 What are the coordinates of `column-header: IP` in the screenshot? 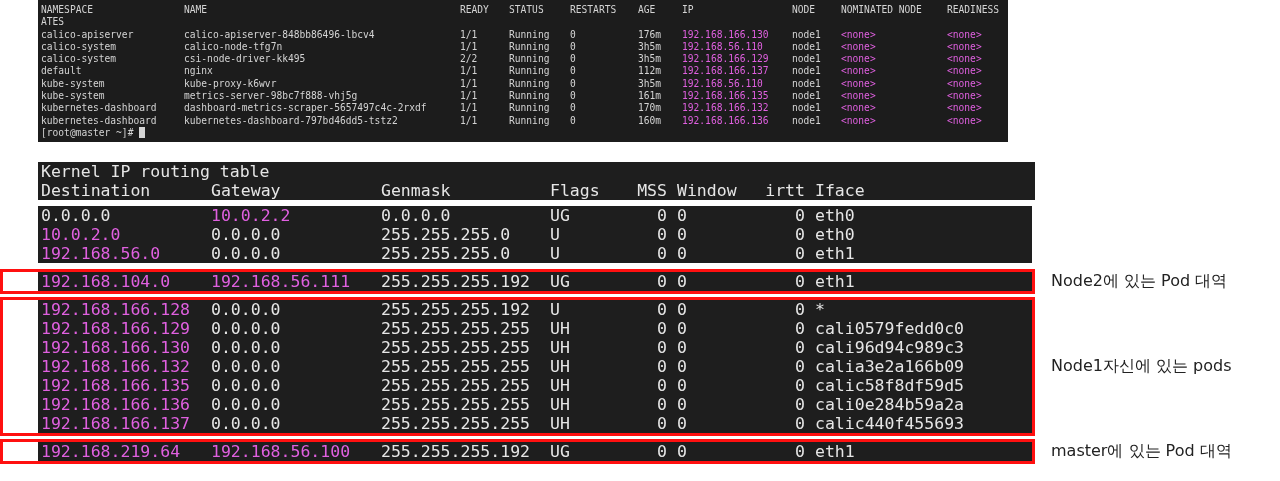 It's located at (688, 10).